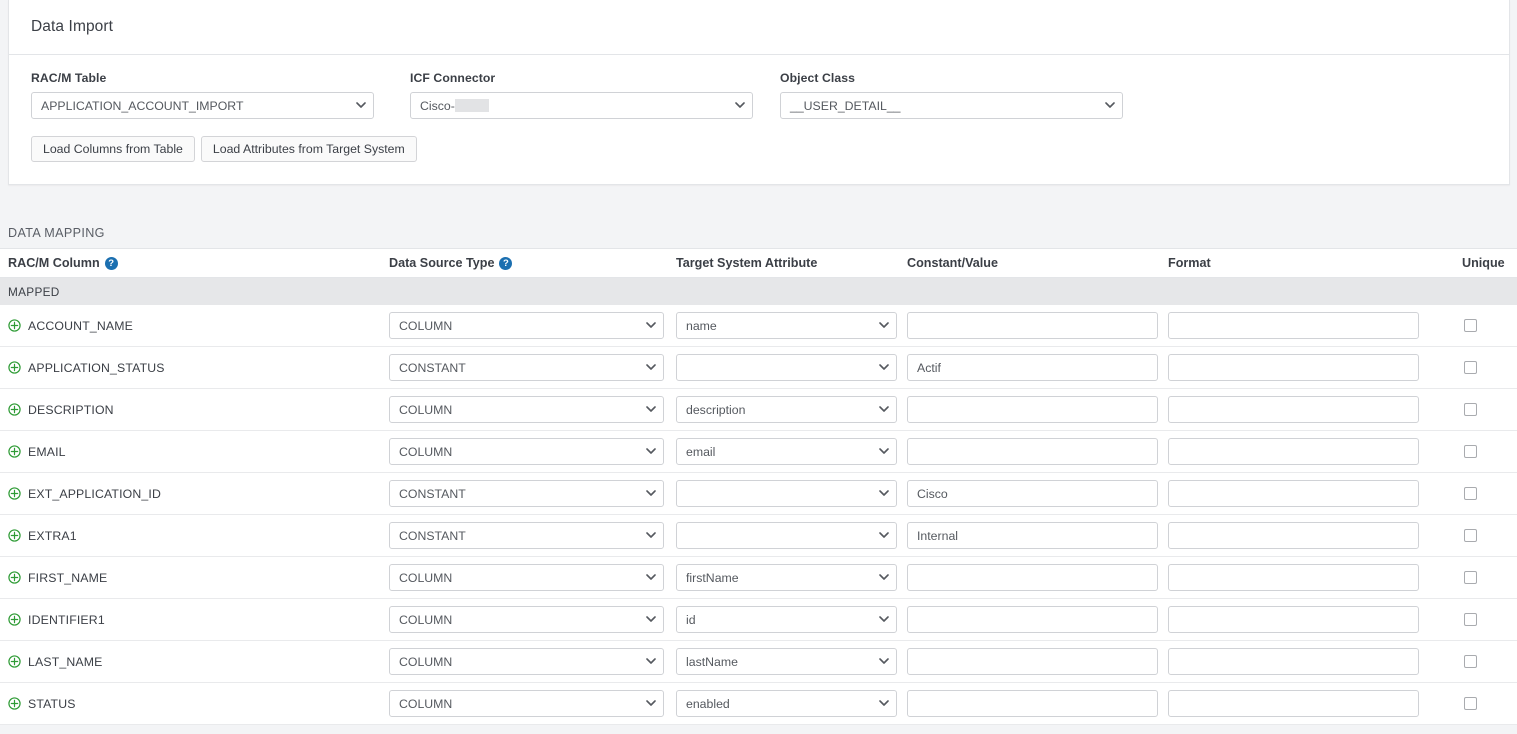  Describe the element at coordinates (951, 105) in the screenshot. I see `object-class-select: __USER_DETAIL__` at that location.